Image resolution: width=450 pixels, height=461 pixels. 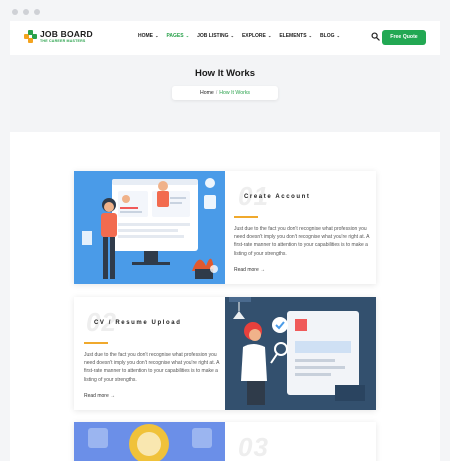 What do you see at coordinates (300, 353) in the screenshot?
I see `cv-upload-illustration` at bounding box center [300, 353].